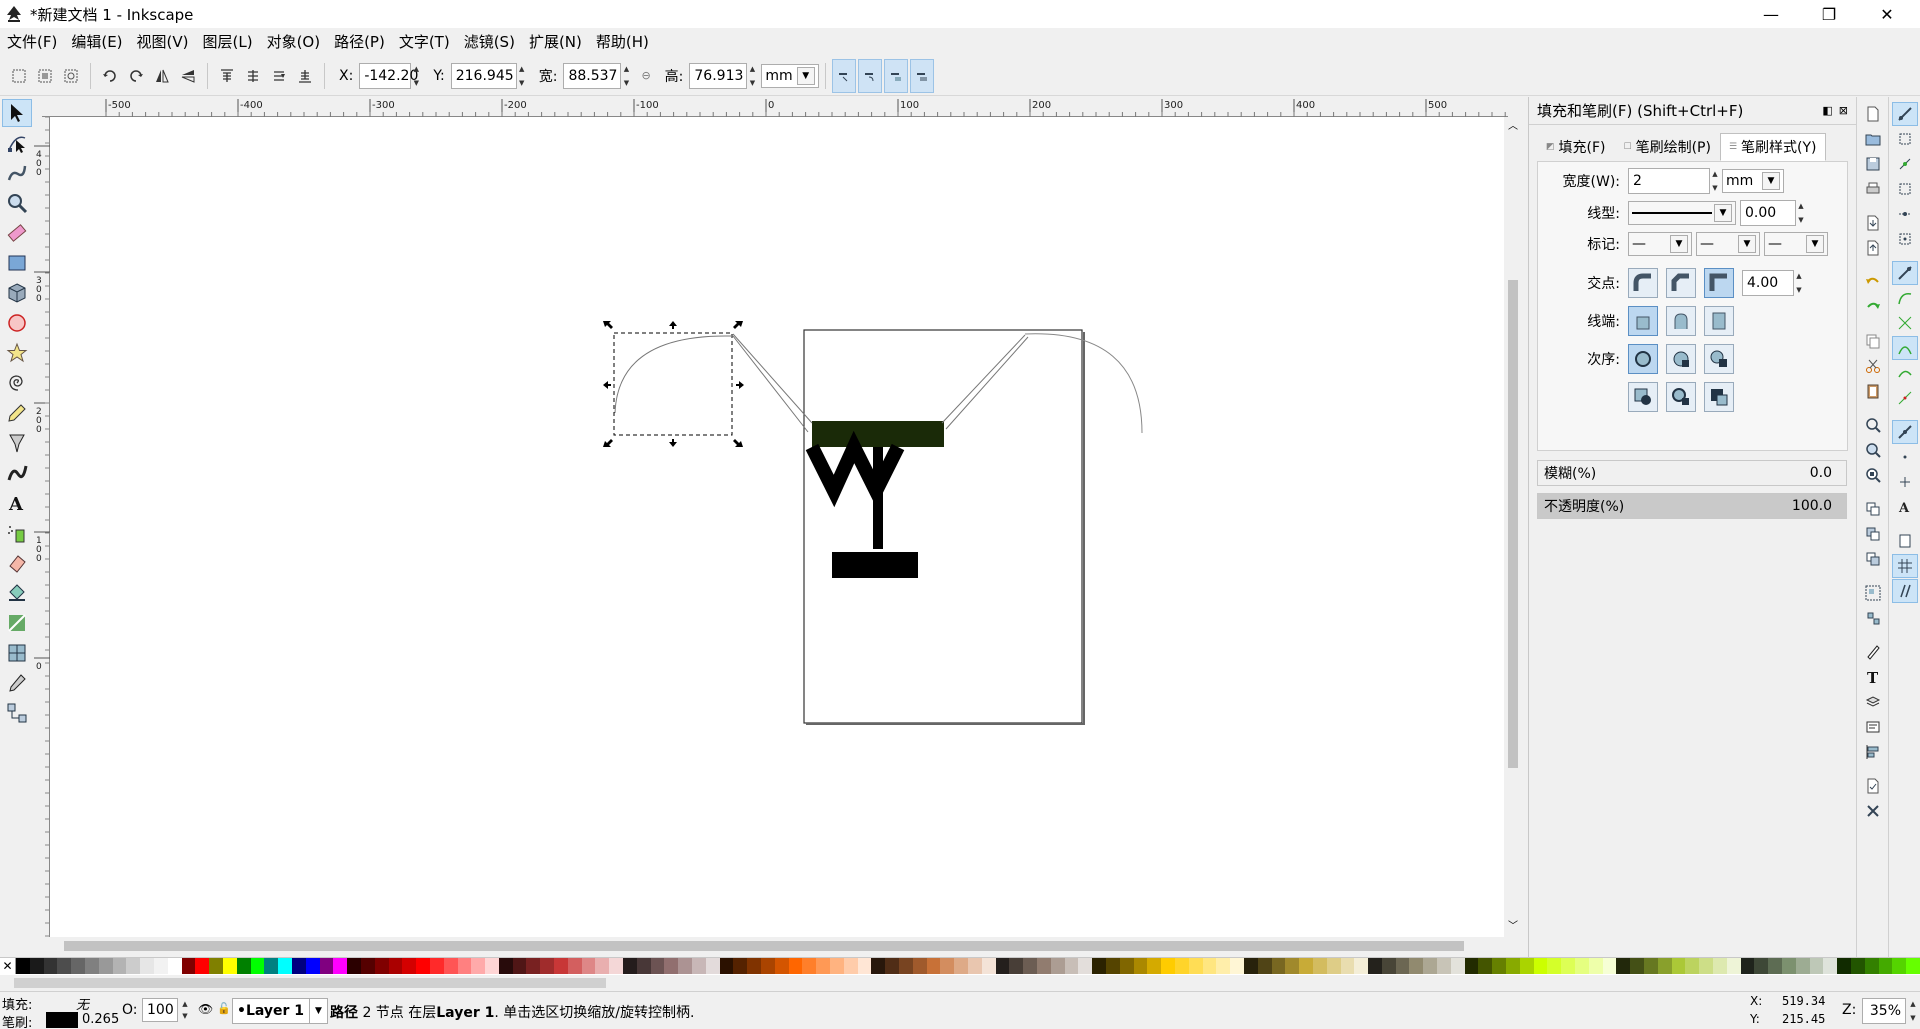 The image size is (1920, 1029). What do you see at coordinates (1905, 298) in the screenshot?
I see `snap-paths-icon` at bounding box center [1905, 298].